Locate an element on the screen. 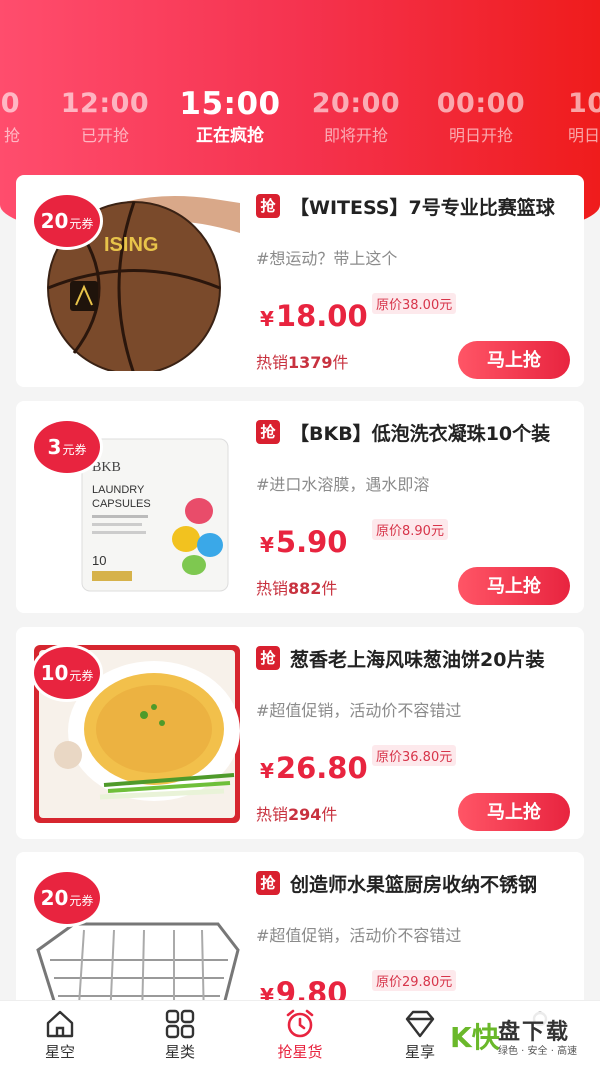  product-title-row: 抢 葱香老上海风味葱油饼20片装 is located at coordinates (416, 658).